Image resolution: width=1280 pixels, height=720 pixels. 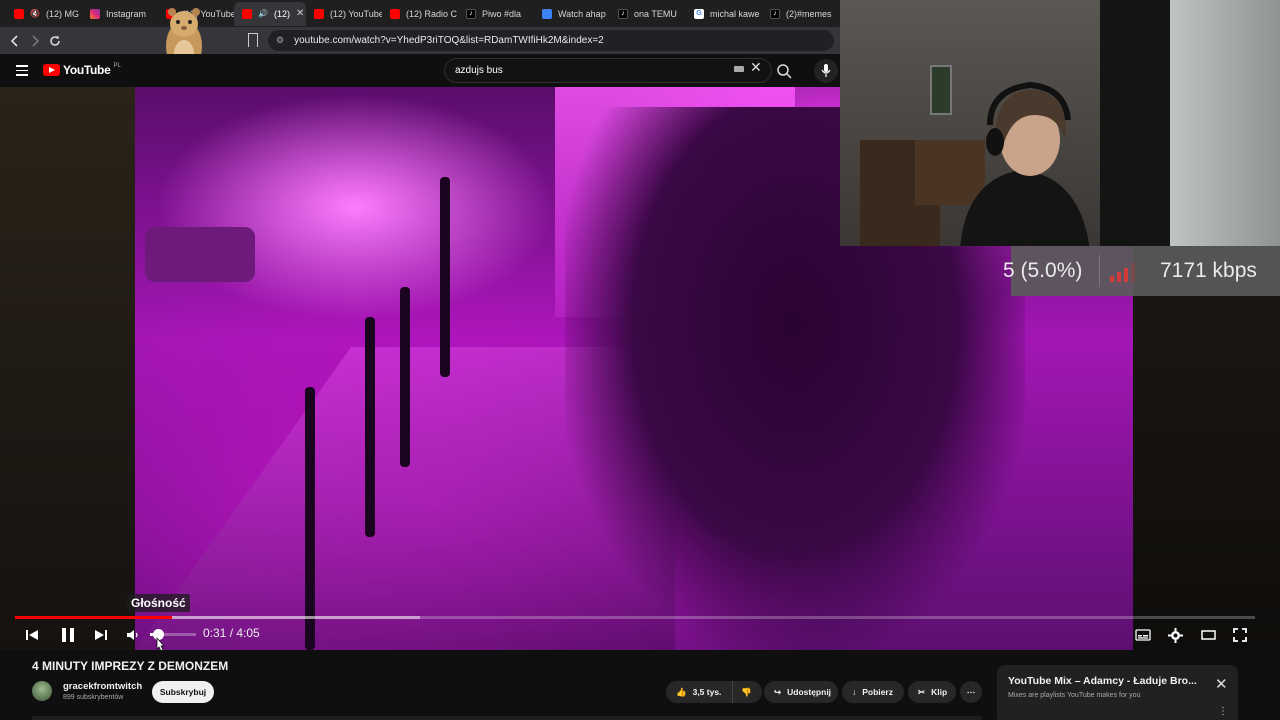 What do you see at coordinates (739, 69) in the screenshot?
I see `keyboard-icon` at bounding box center [739, 69].